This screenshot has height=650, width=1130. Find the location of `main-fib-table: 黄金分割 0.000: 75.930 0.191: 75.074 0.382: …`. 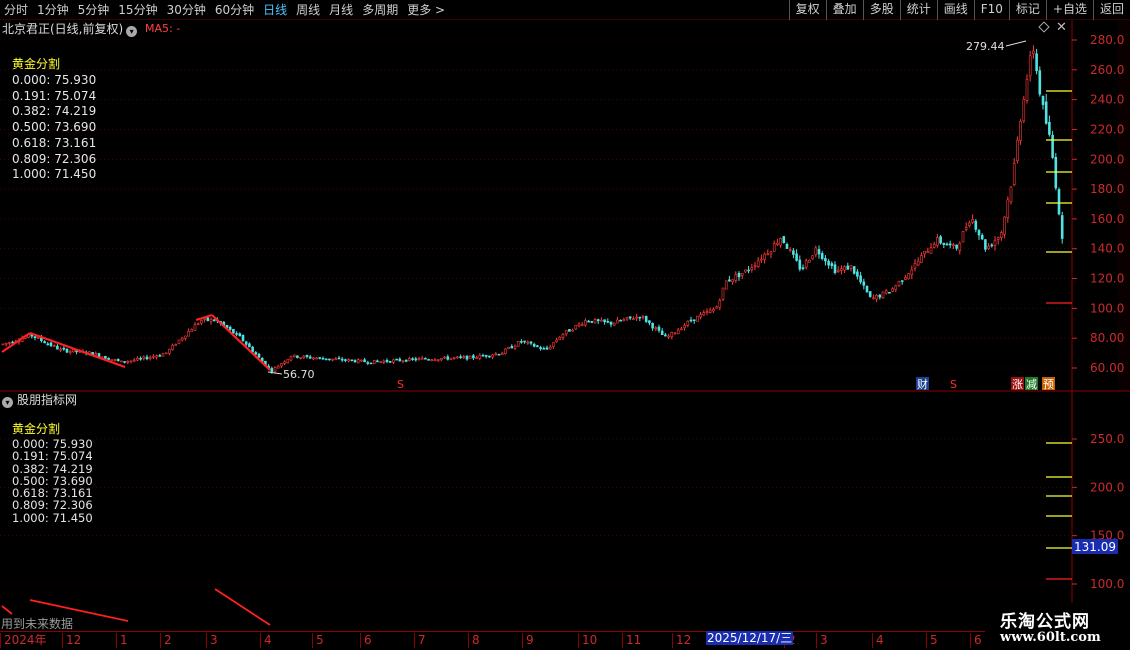

main-fib-table: 黄金分割 0.000: 75.930 0.191: 75.074 0.382: … is located at coordinates (54, 119).